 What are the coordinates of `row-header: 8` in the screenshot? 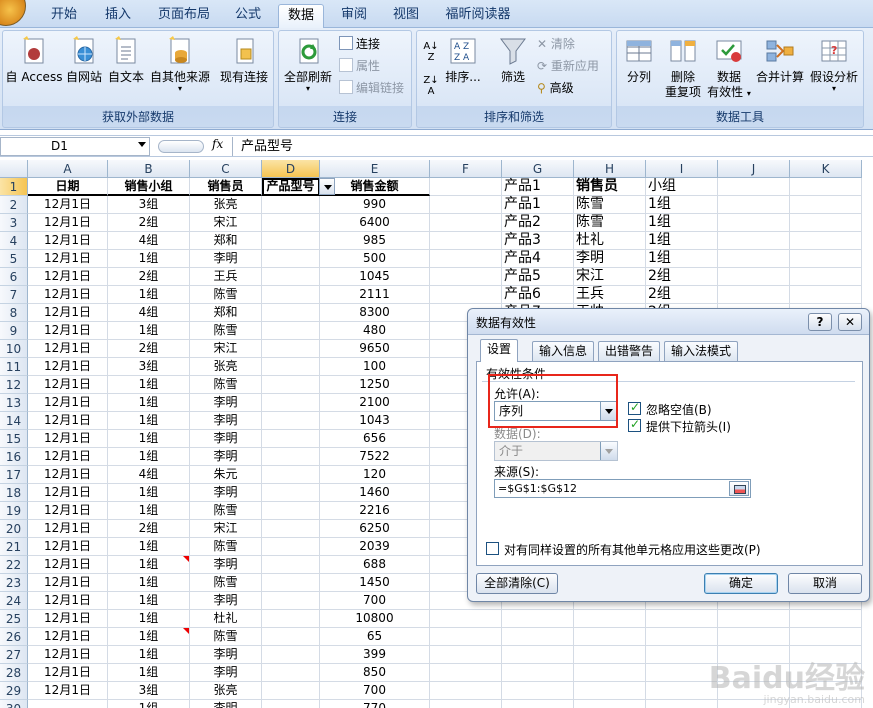 It's located at (14, 313).